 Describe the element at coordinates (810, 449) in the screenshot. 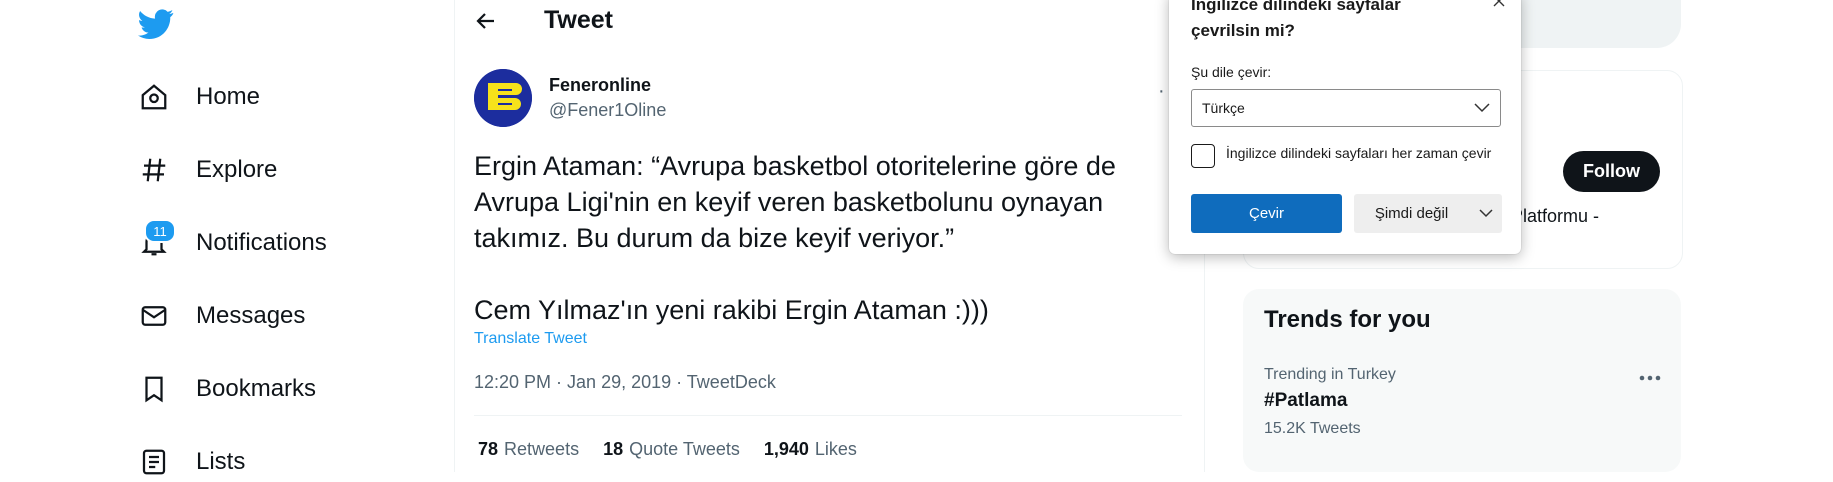

I see `likes-stat: 1,940 Likes` at that location.